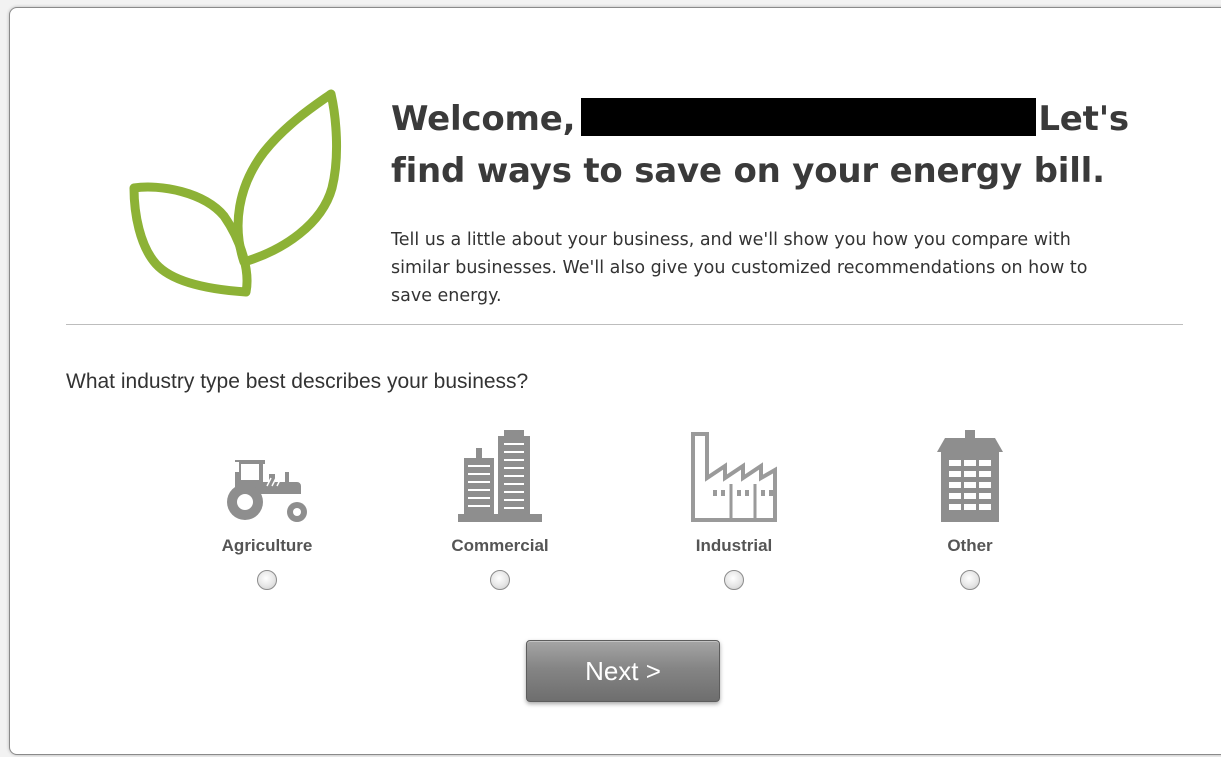 The height and width of the screenshot is (757, 1221). I want to click on tractor-icon, so click(267, 491).